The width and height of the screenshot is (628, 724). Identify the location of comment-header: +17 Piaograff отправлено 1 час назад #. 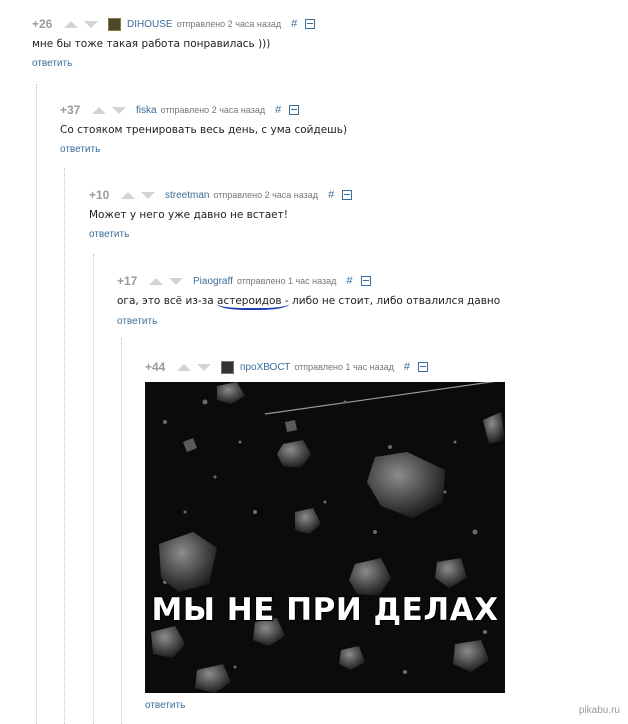
(244, 281).